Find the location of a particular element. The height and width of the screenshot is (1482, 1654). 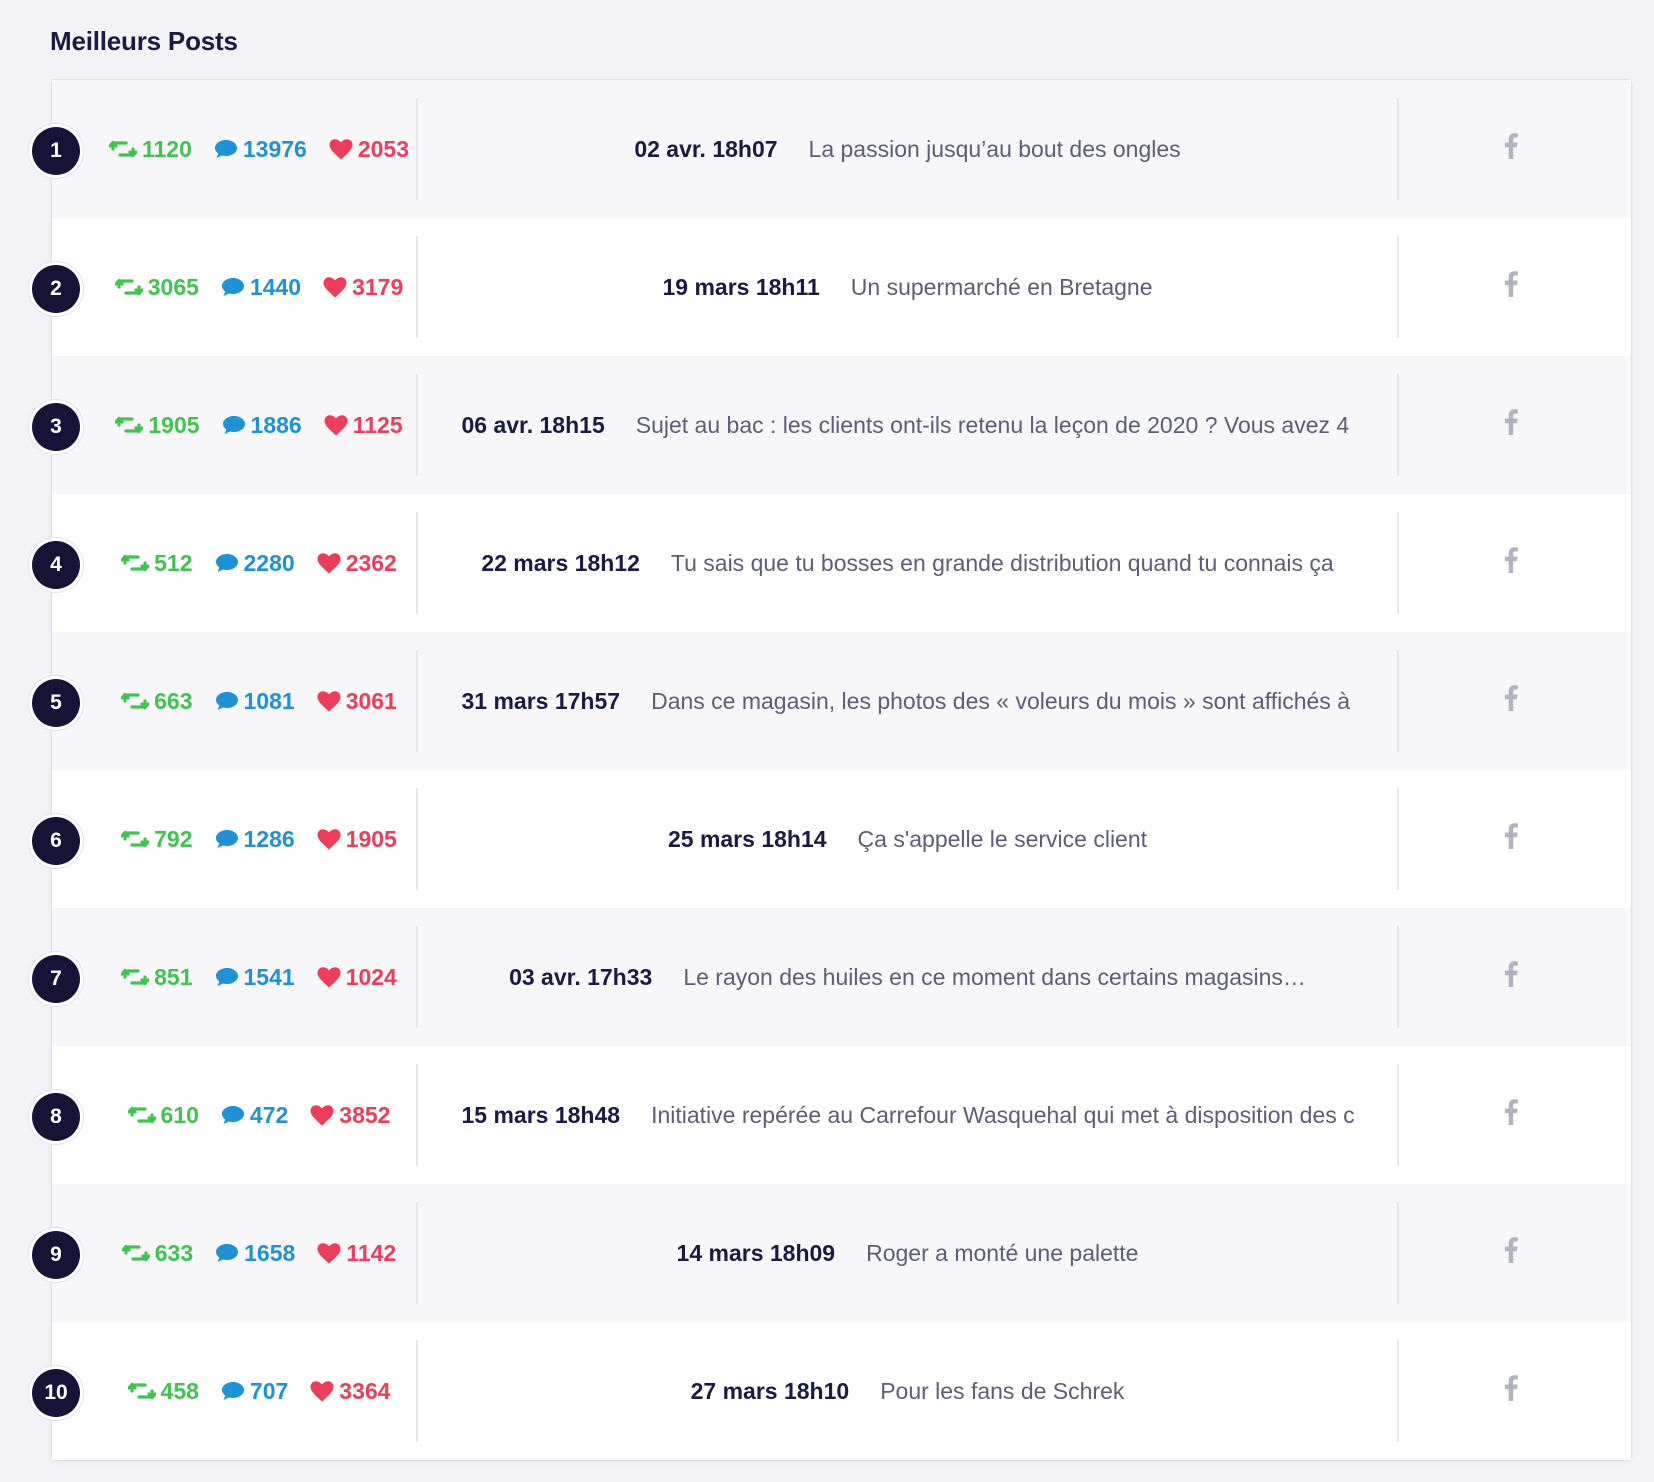

post-text: Ça s'appelle le service client is located at coordinates (1002, 839).